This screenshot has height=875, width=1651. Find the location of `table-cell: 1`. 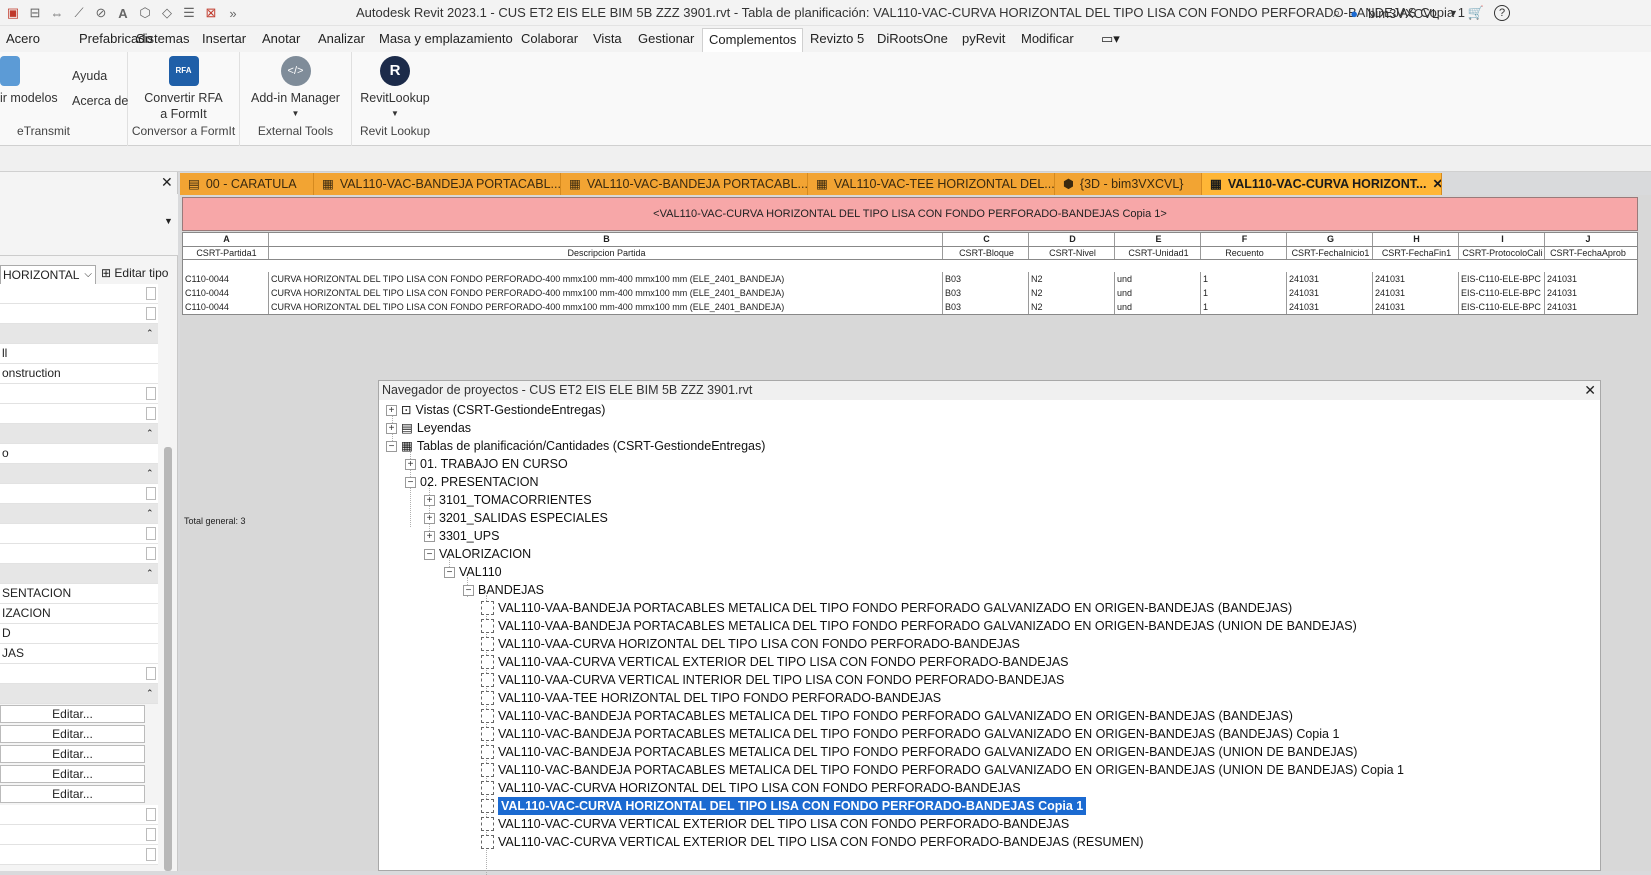

table-cell: 1 is located at coordinates (1244, 307).